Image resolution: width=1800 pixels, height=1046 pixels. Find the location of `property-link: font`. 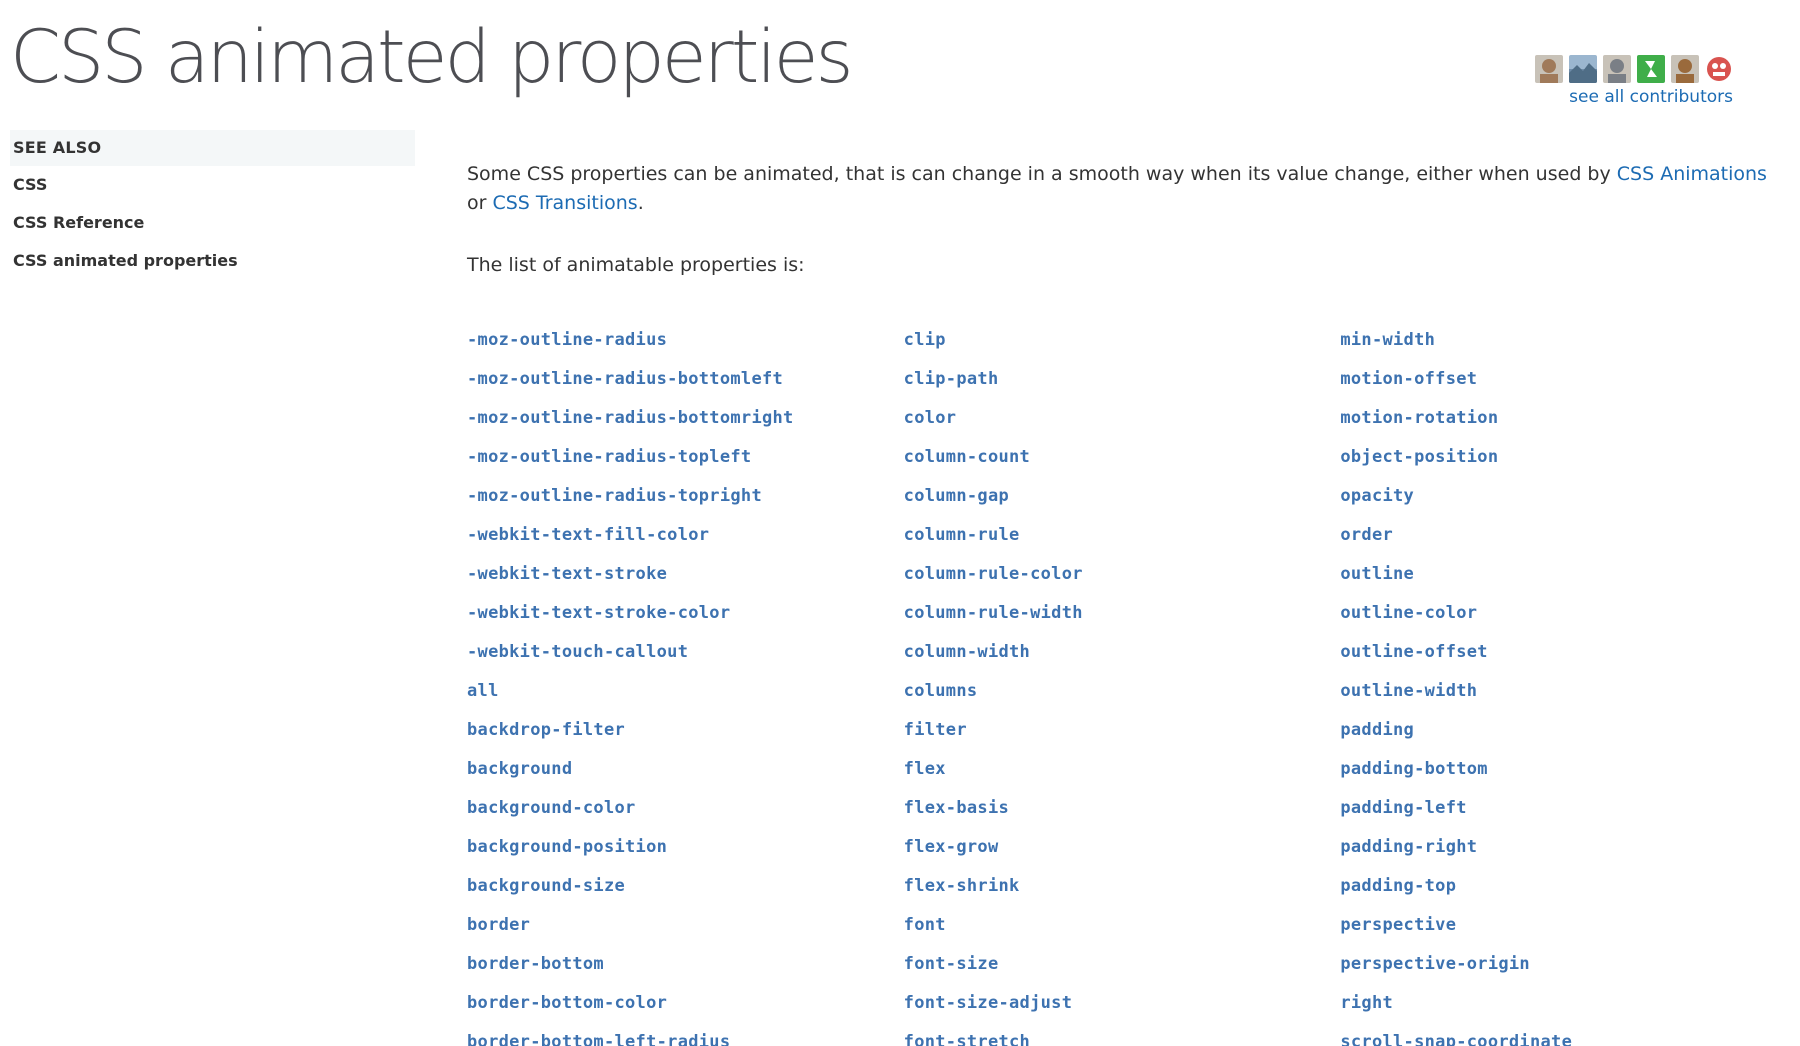

property-link: font is located at coordinates (925, 925).